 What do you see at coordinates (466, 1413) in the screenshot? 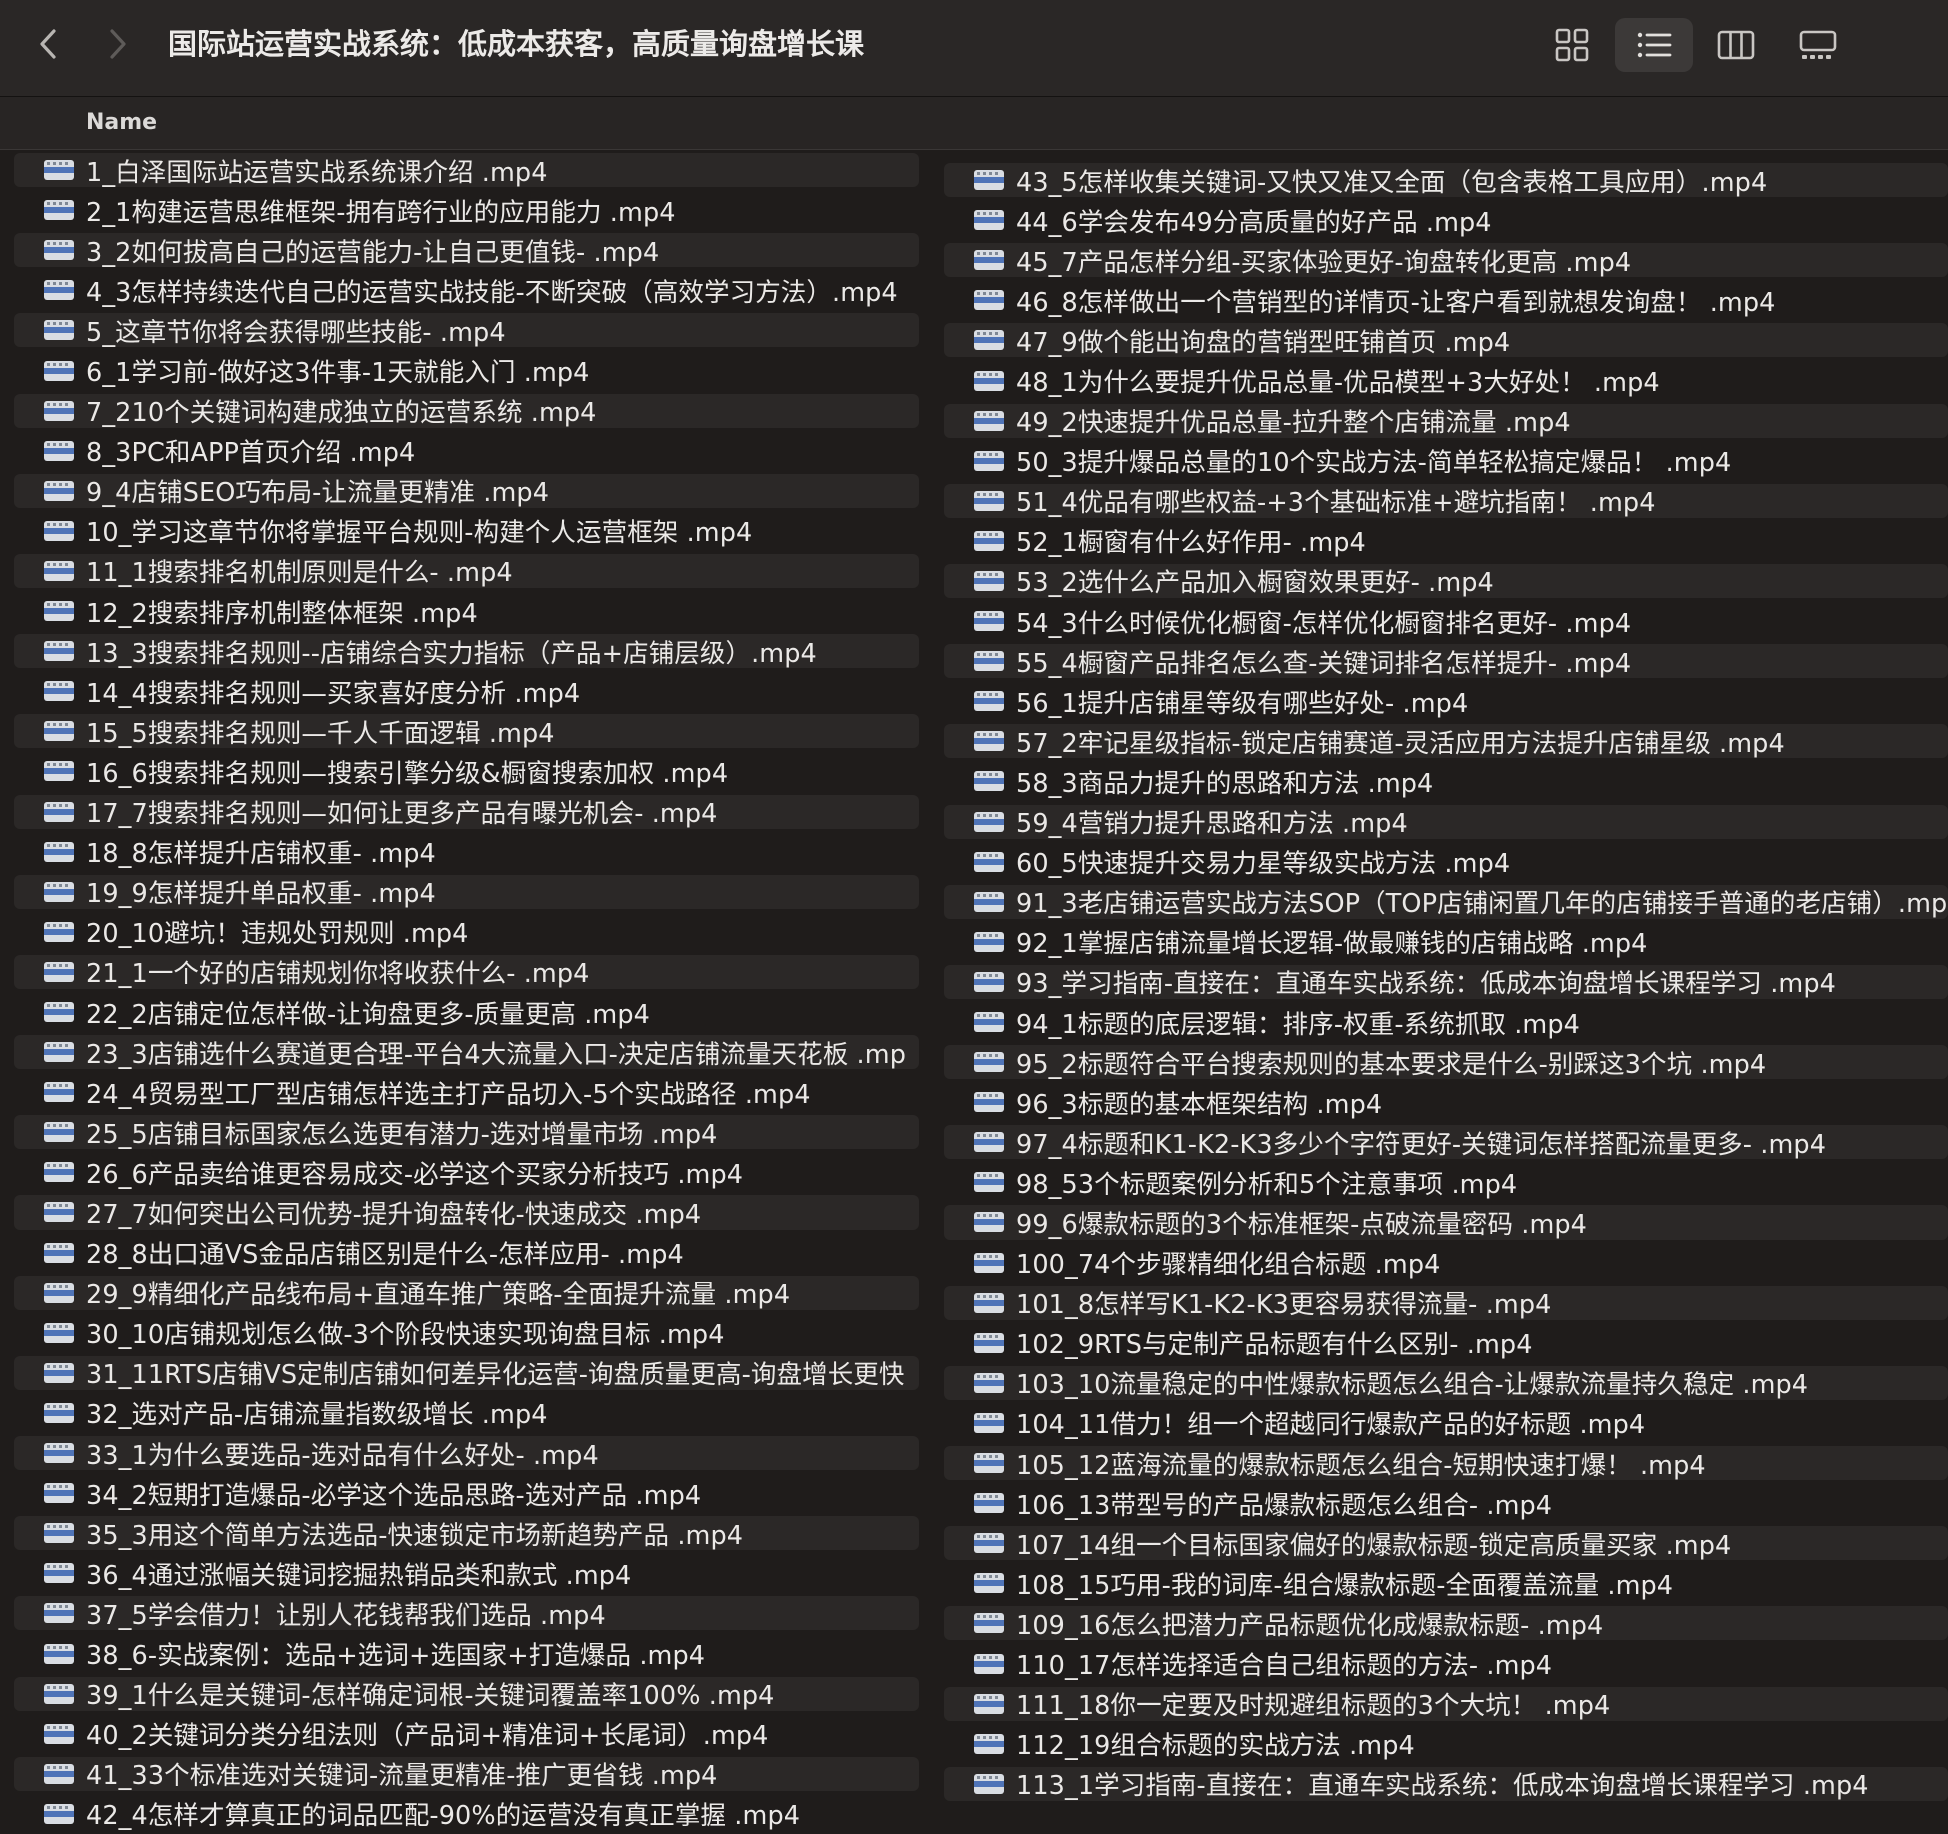
I see `file-row: 32_选对产品-店铺流量指数级增长 .mp4` at bounding box center [466, 1413].